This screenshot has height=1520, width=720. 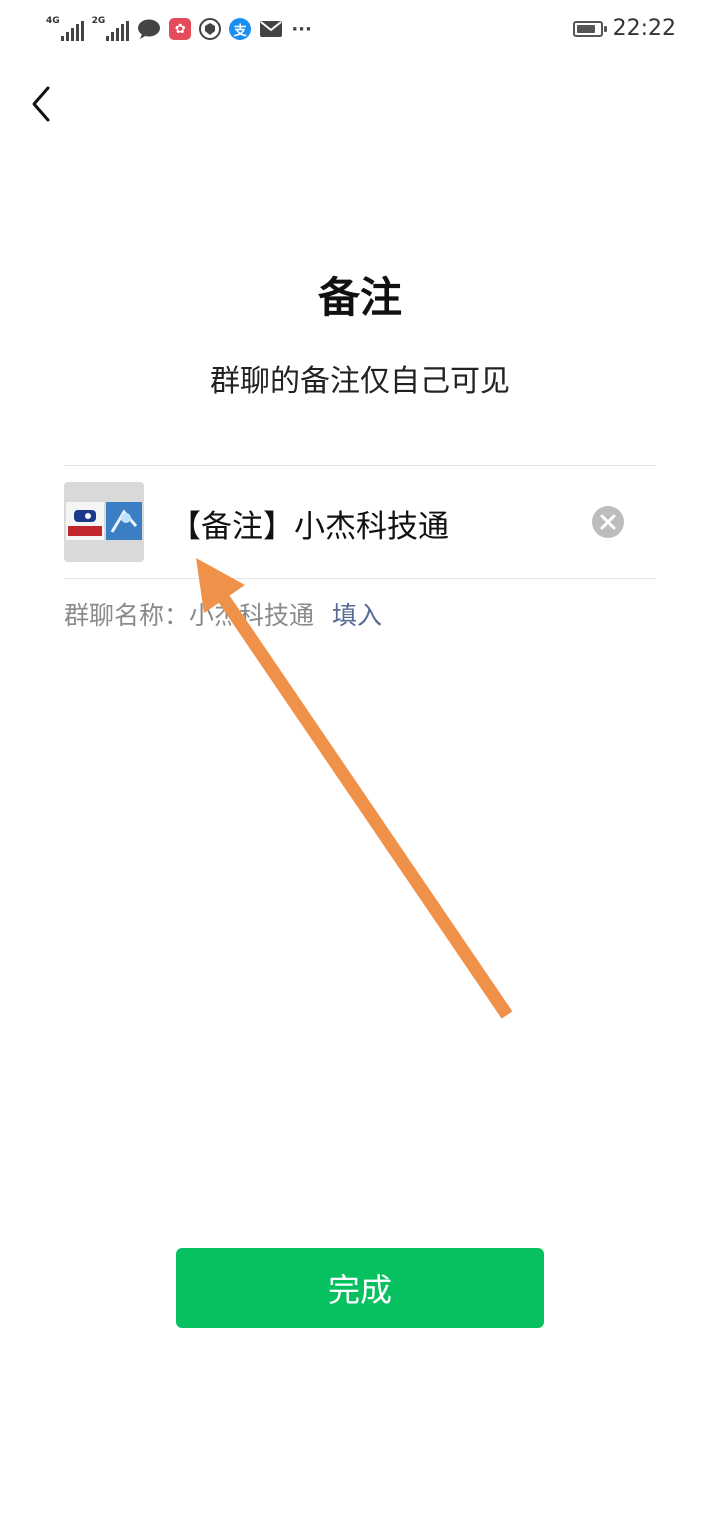 I want to click on battery-level, so click(x=585, y=28).